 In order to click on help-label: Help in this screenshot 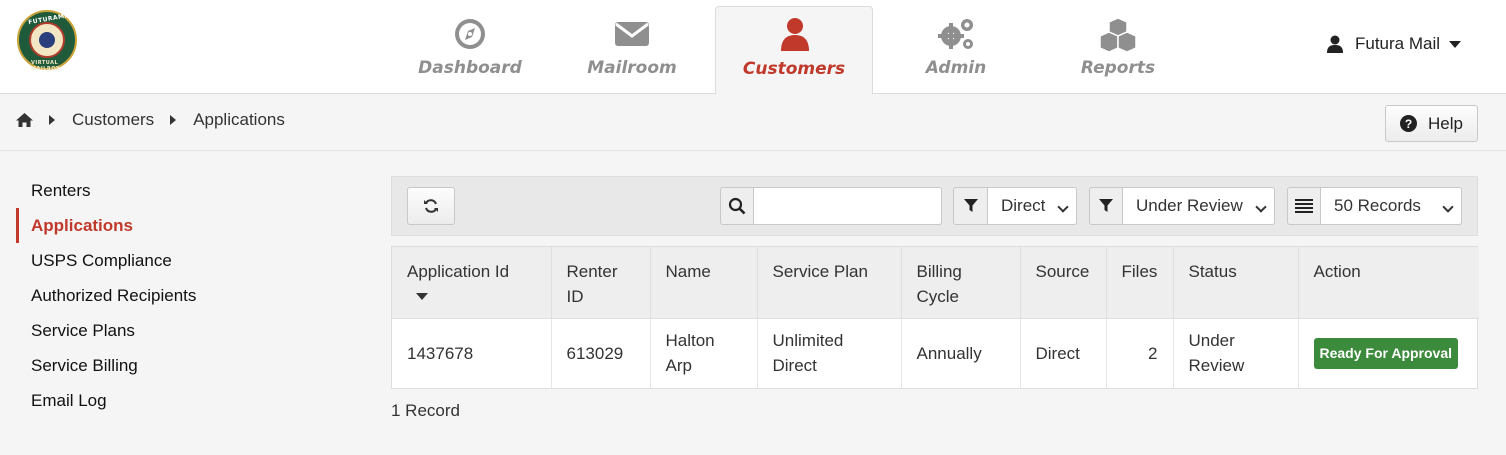, I will do `click(1445, 123)`.